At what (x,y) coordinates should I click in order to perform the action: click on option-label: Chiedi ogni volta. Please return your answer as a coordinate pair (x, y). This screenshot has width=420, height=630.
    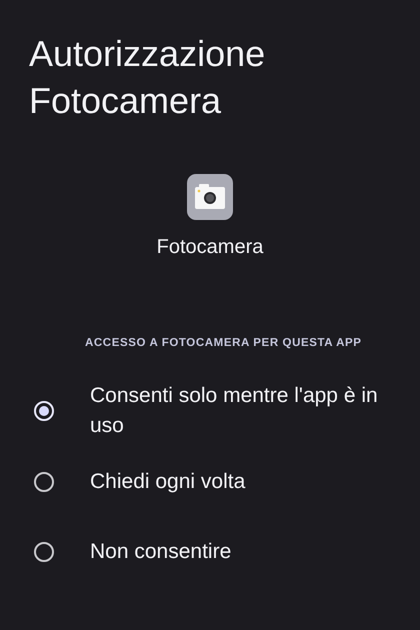
    Looking at the image, I should click on (168, 482).